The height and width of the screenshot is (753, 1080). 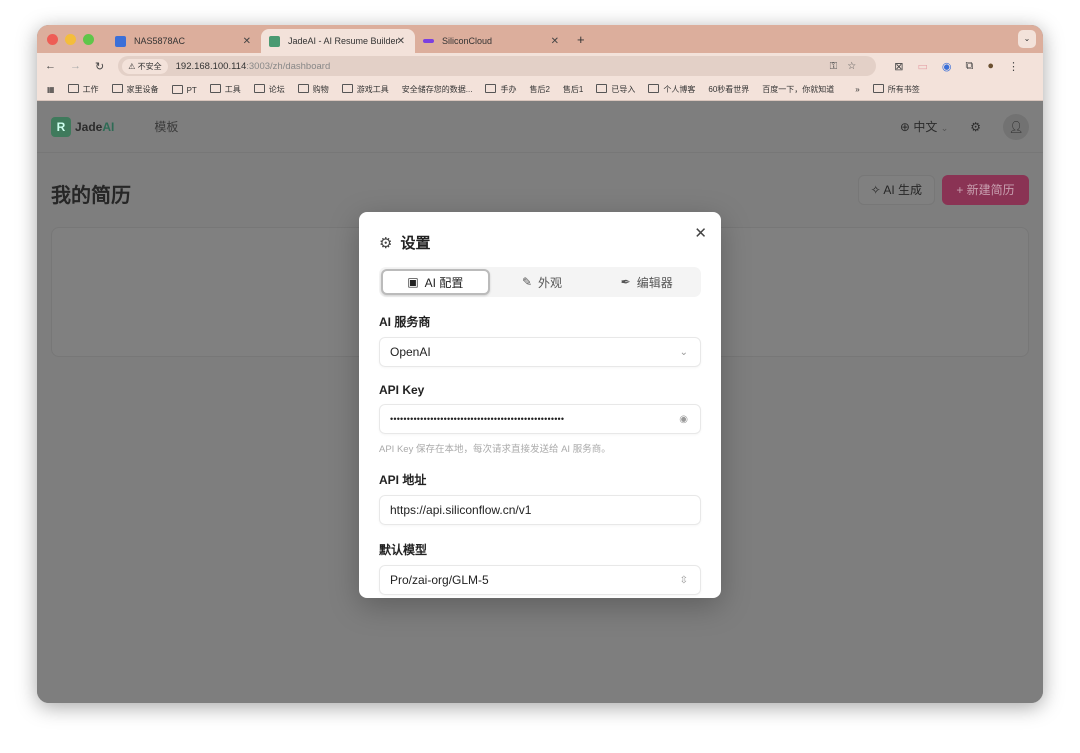 I want to click on language-label: 中文, so click(x=925, y=127).